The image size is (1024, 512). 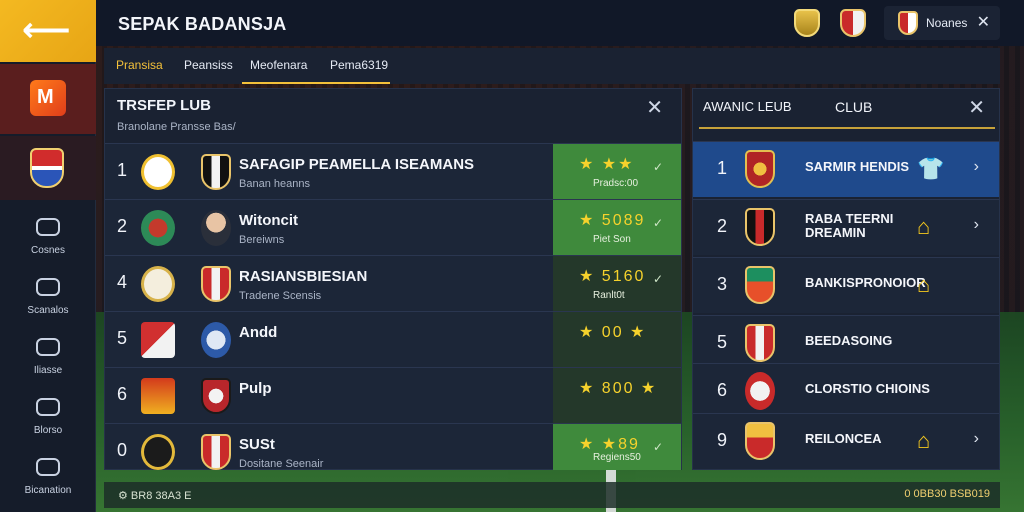 I want to click on sidebar-item-label: Cosnes, so click(x=48, y=250).